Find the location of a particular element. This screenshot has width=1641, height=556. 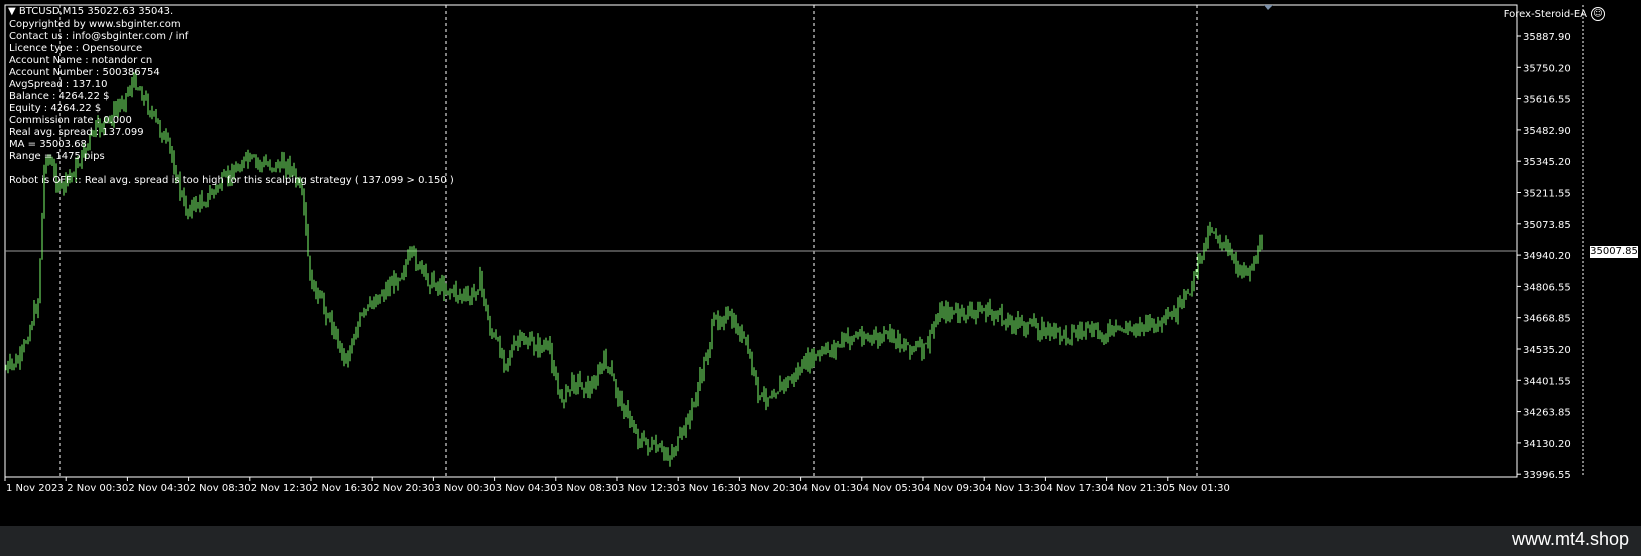

current-price-tag: 35007.85 is located at coordinates (1614, 252).